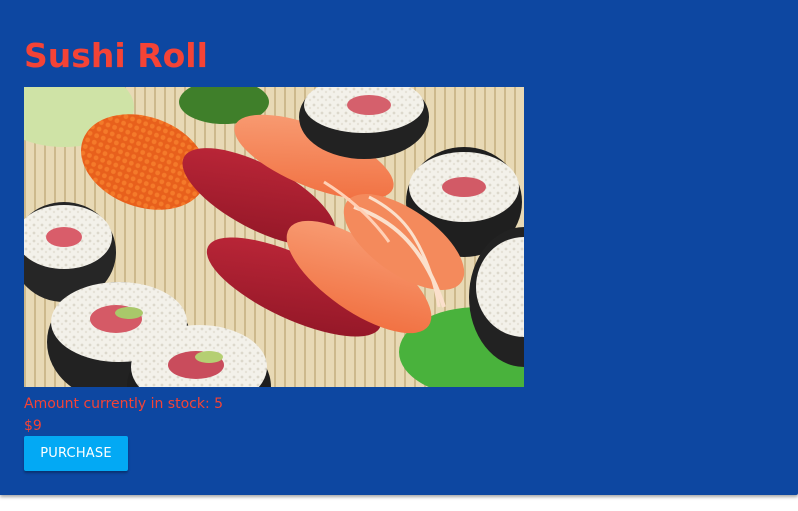  I want to click on purchase-button: PURCHASE, so click(76, 453).